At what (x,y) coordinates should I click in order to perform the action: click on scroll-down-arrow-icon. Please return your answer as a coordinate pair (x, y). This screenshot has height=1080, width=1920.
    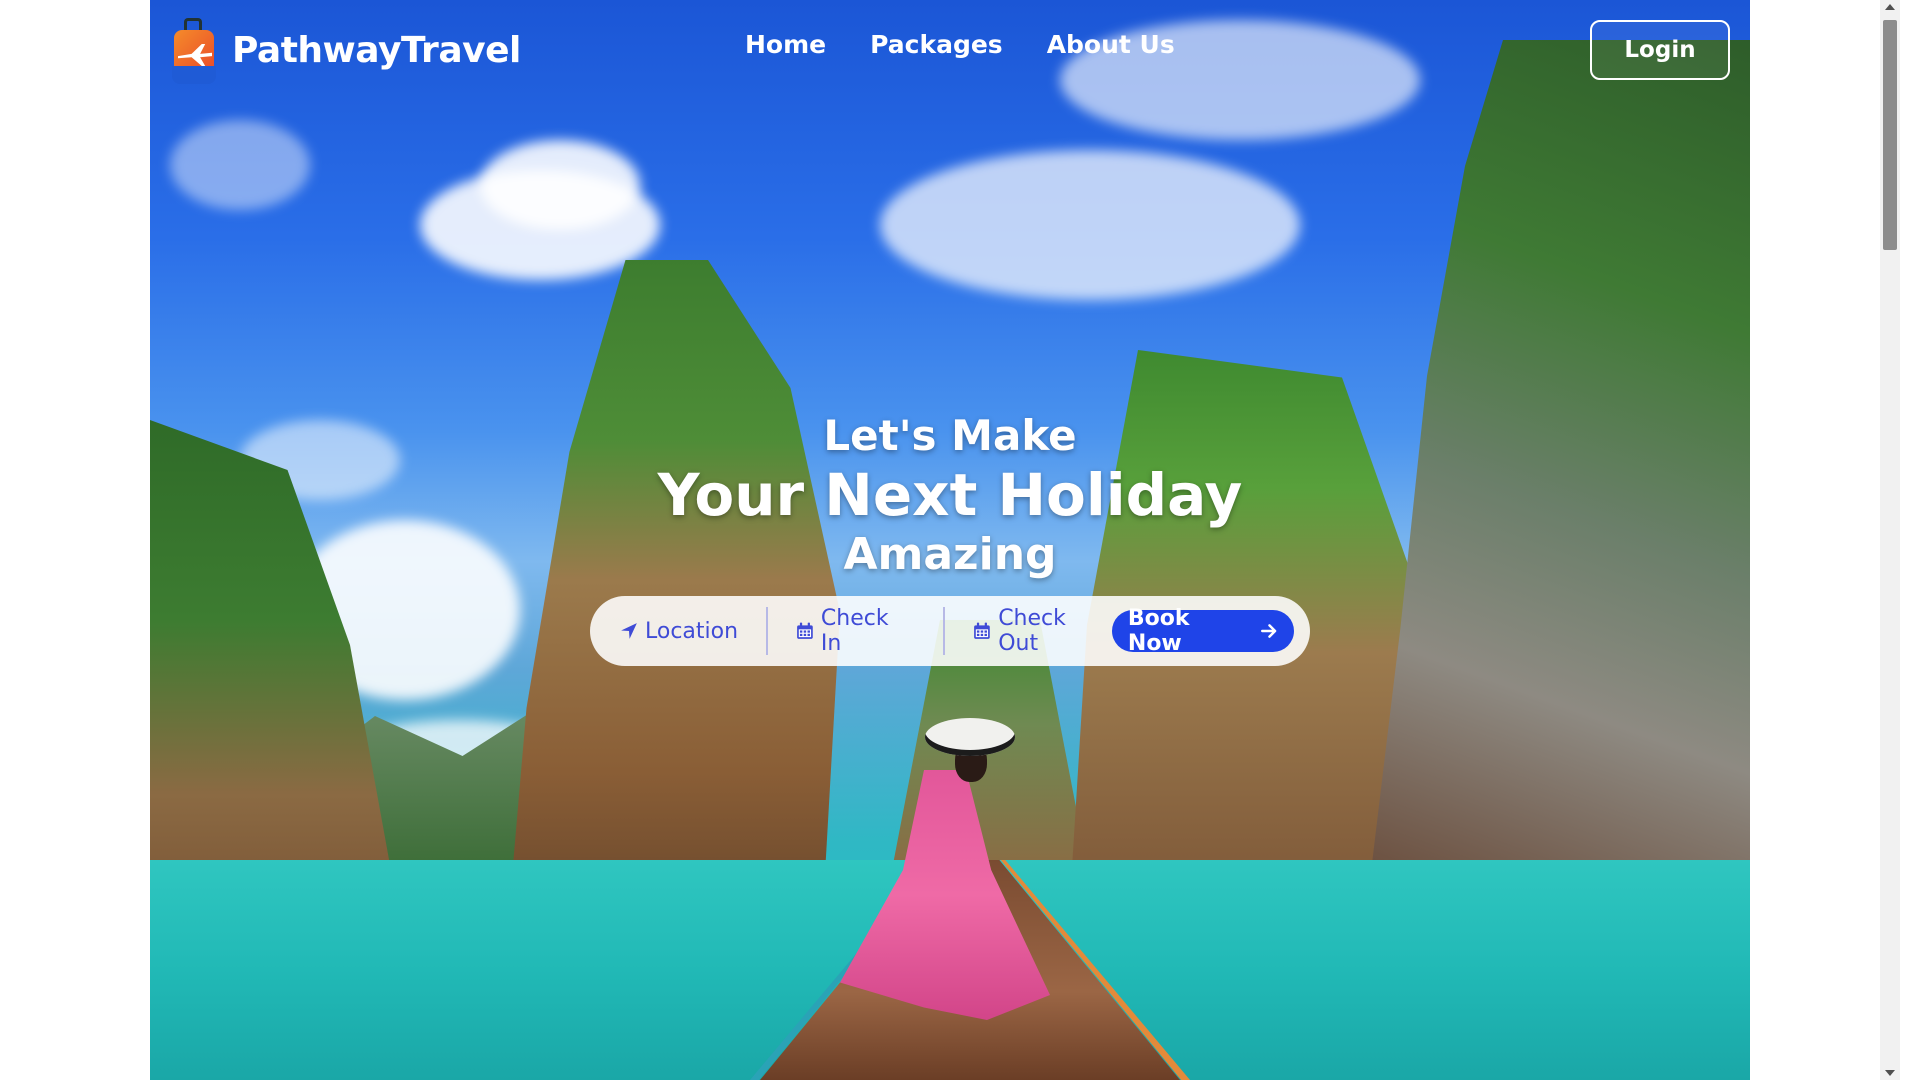
    Looking at the image, I should click on (1890, 1073).